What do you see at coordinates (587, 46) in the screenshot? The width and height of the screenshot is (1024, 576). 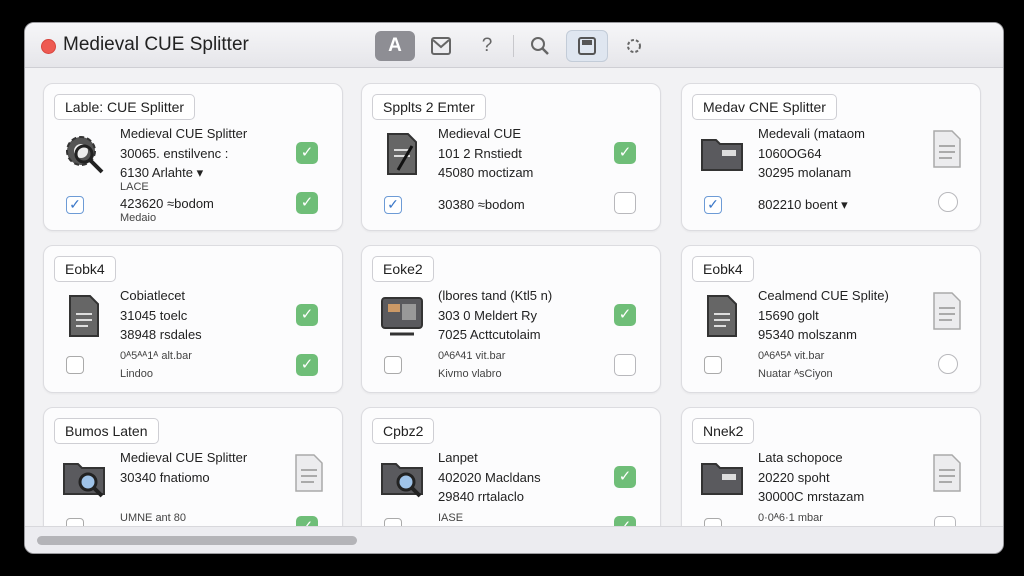 I see `save-icon` at bounding box center [587, 46].